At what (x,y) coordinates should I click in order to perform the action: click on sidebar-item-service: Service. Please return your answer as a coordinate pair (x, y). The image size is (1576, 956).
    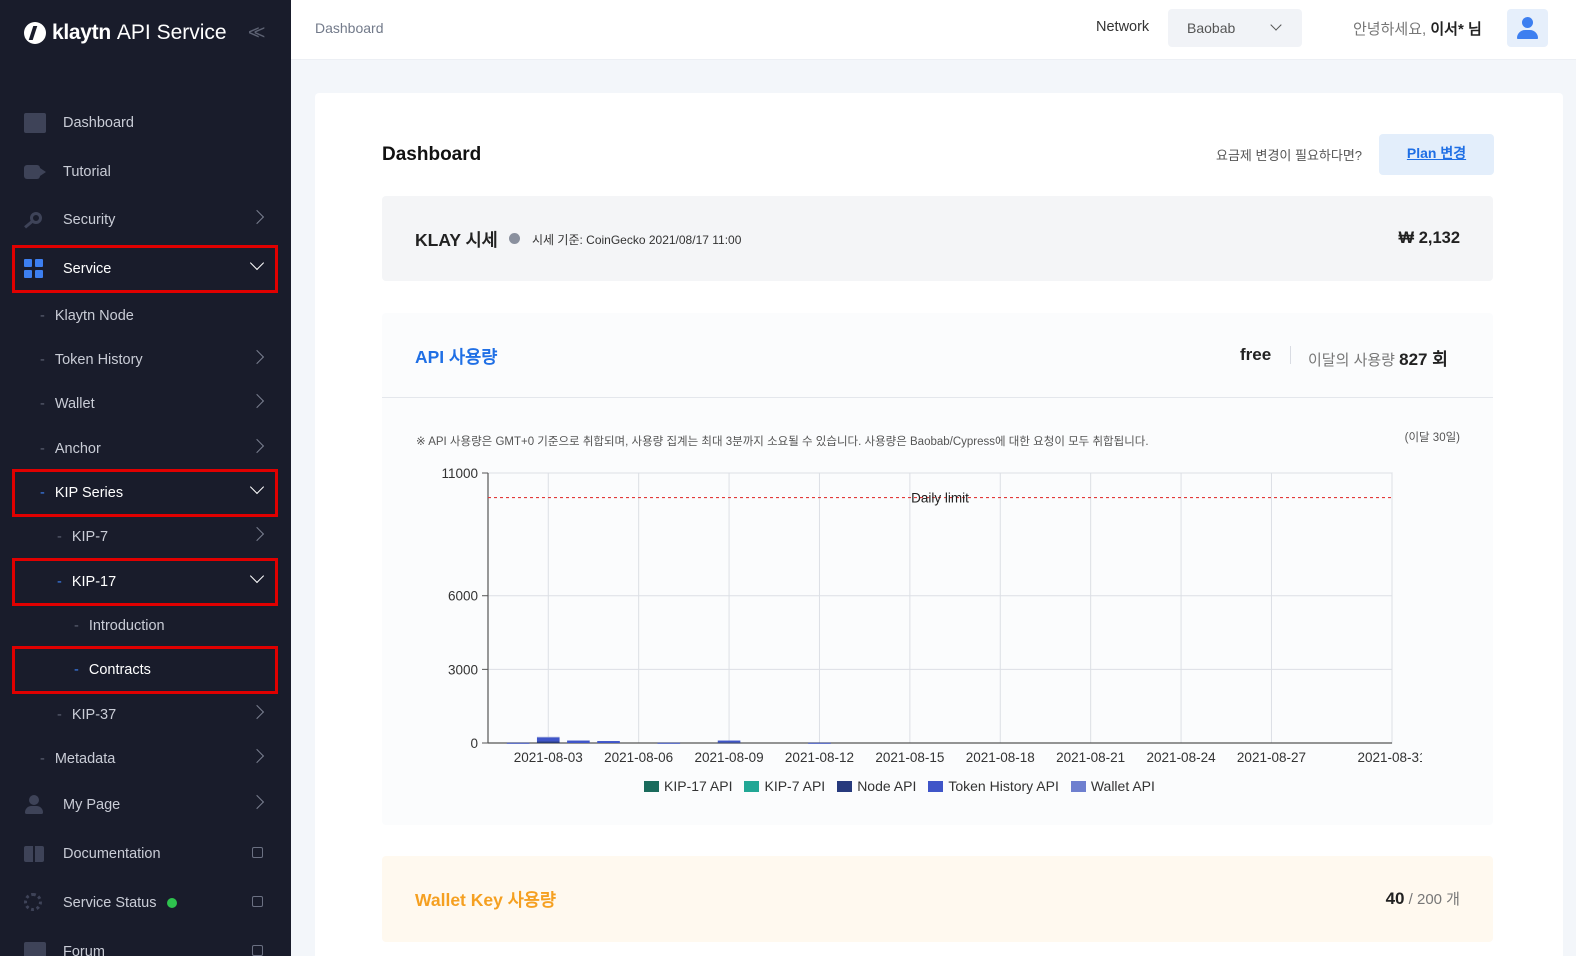
    Looking at the image, I should click on (145, 269).